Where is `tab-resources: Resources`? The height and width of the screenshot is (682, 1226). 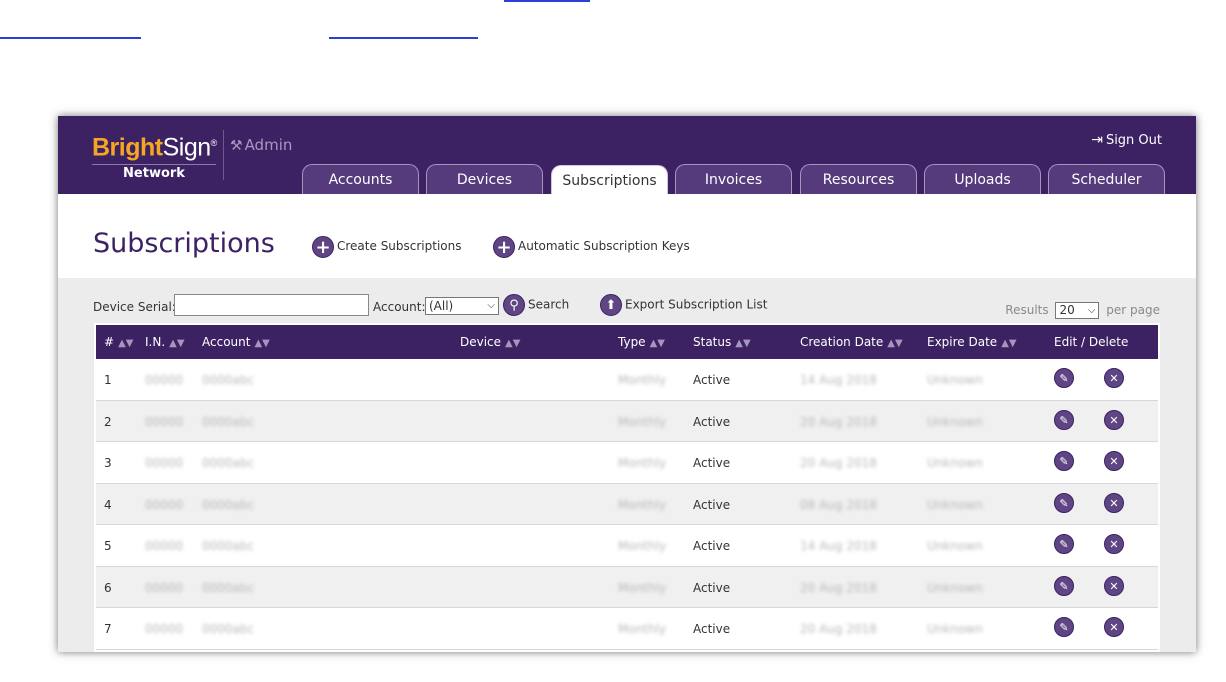
tab-resources: Resources is located at coordinates (858, 179).